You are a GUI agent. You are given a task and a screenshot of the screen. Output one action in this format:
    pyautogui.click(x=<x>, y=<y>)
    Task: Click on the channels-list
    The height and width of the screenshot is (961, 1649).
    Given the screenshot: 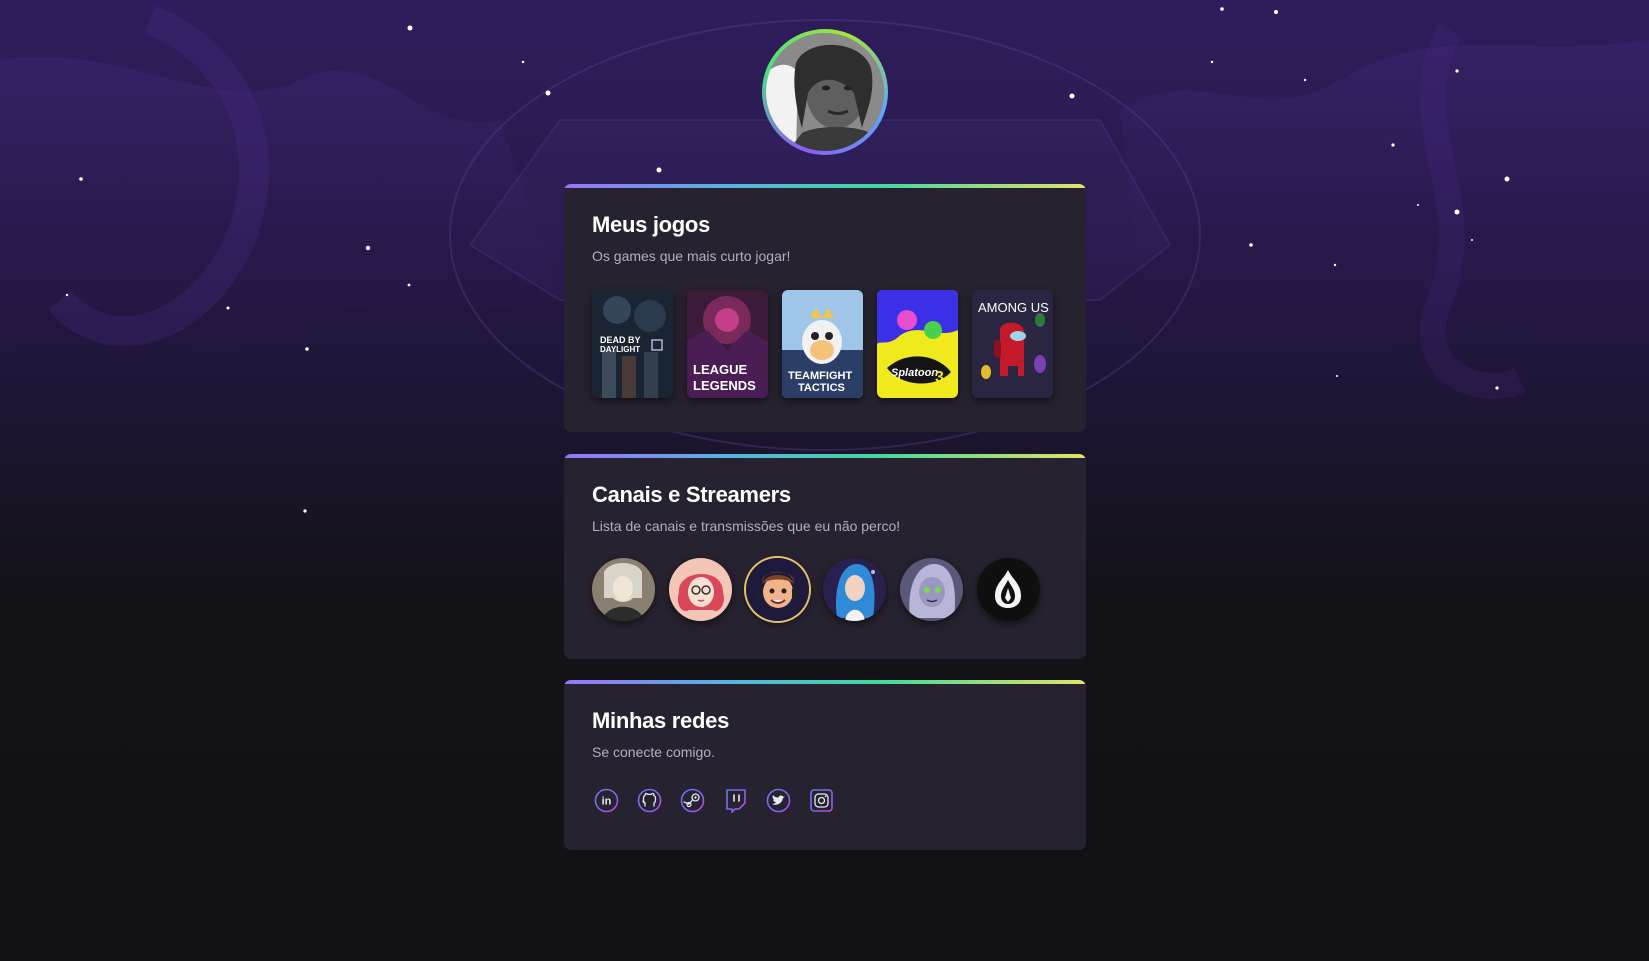 What is the action you would take?
    pyautogui.click(x=825, y=589)
    